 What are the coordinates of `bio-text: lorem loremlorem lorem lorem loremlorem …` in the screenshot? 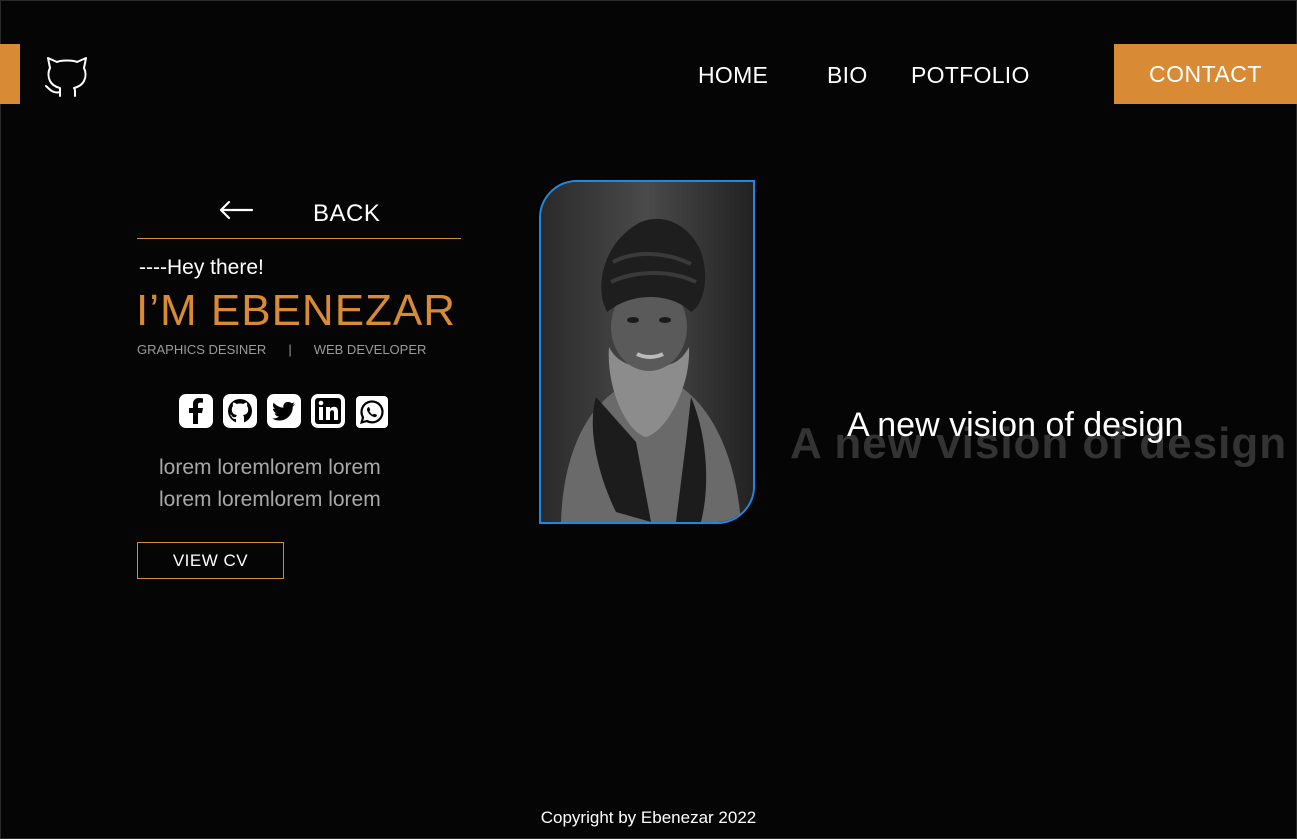 It's located at (309, 484).